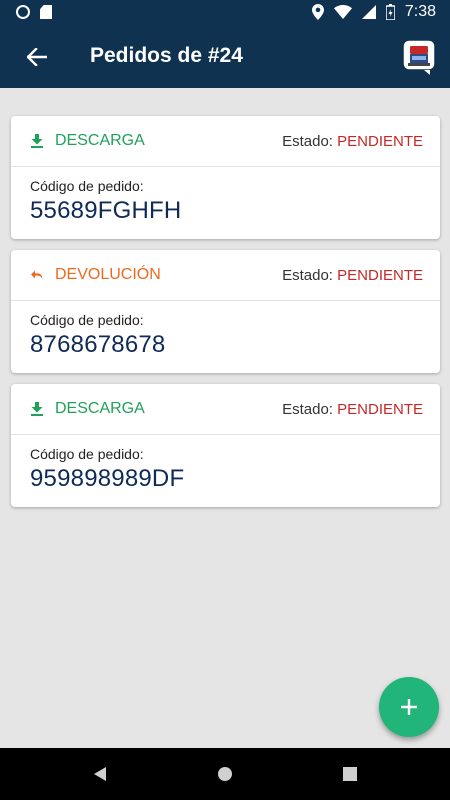 The width and height of the screenshot is (450, 800). I want to click on sd-card-icon, so click(46, 12).